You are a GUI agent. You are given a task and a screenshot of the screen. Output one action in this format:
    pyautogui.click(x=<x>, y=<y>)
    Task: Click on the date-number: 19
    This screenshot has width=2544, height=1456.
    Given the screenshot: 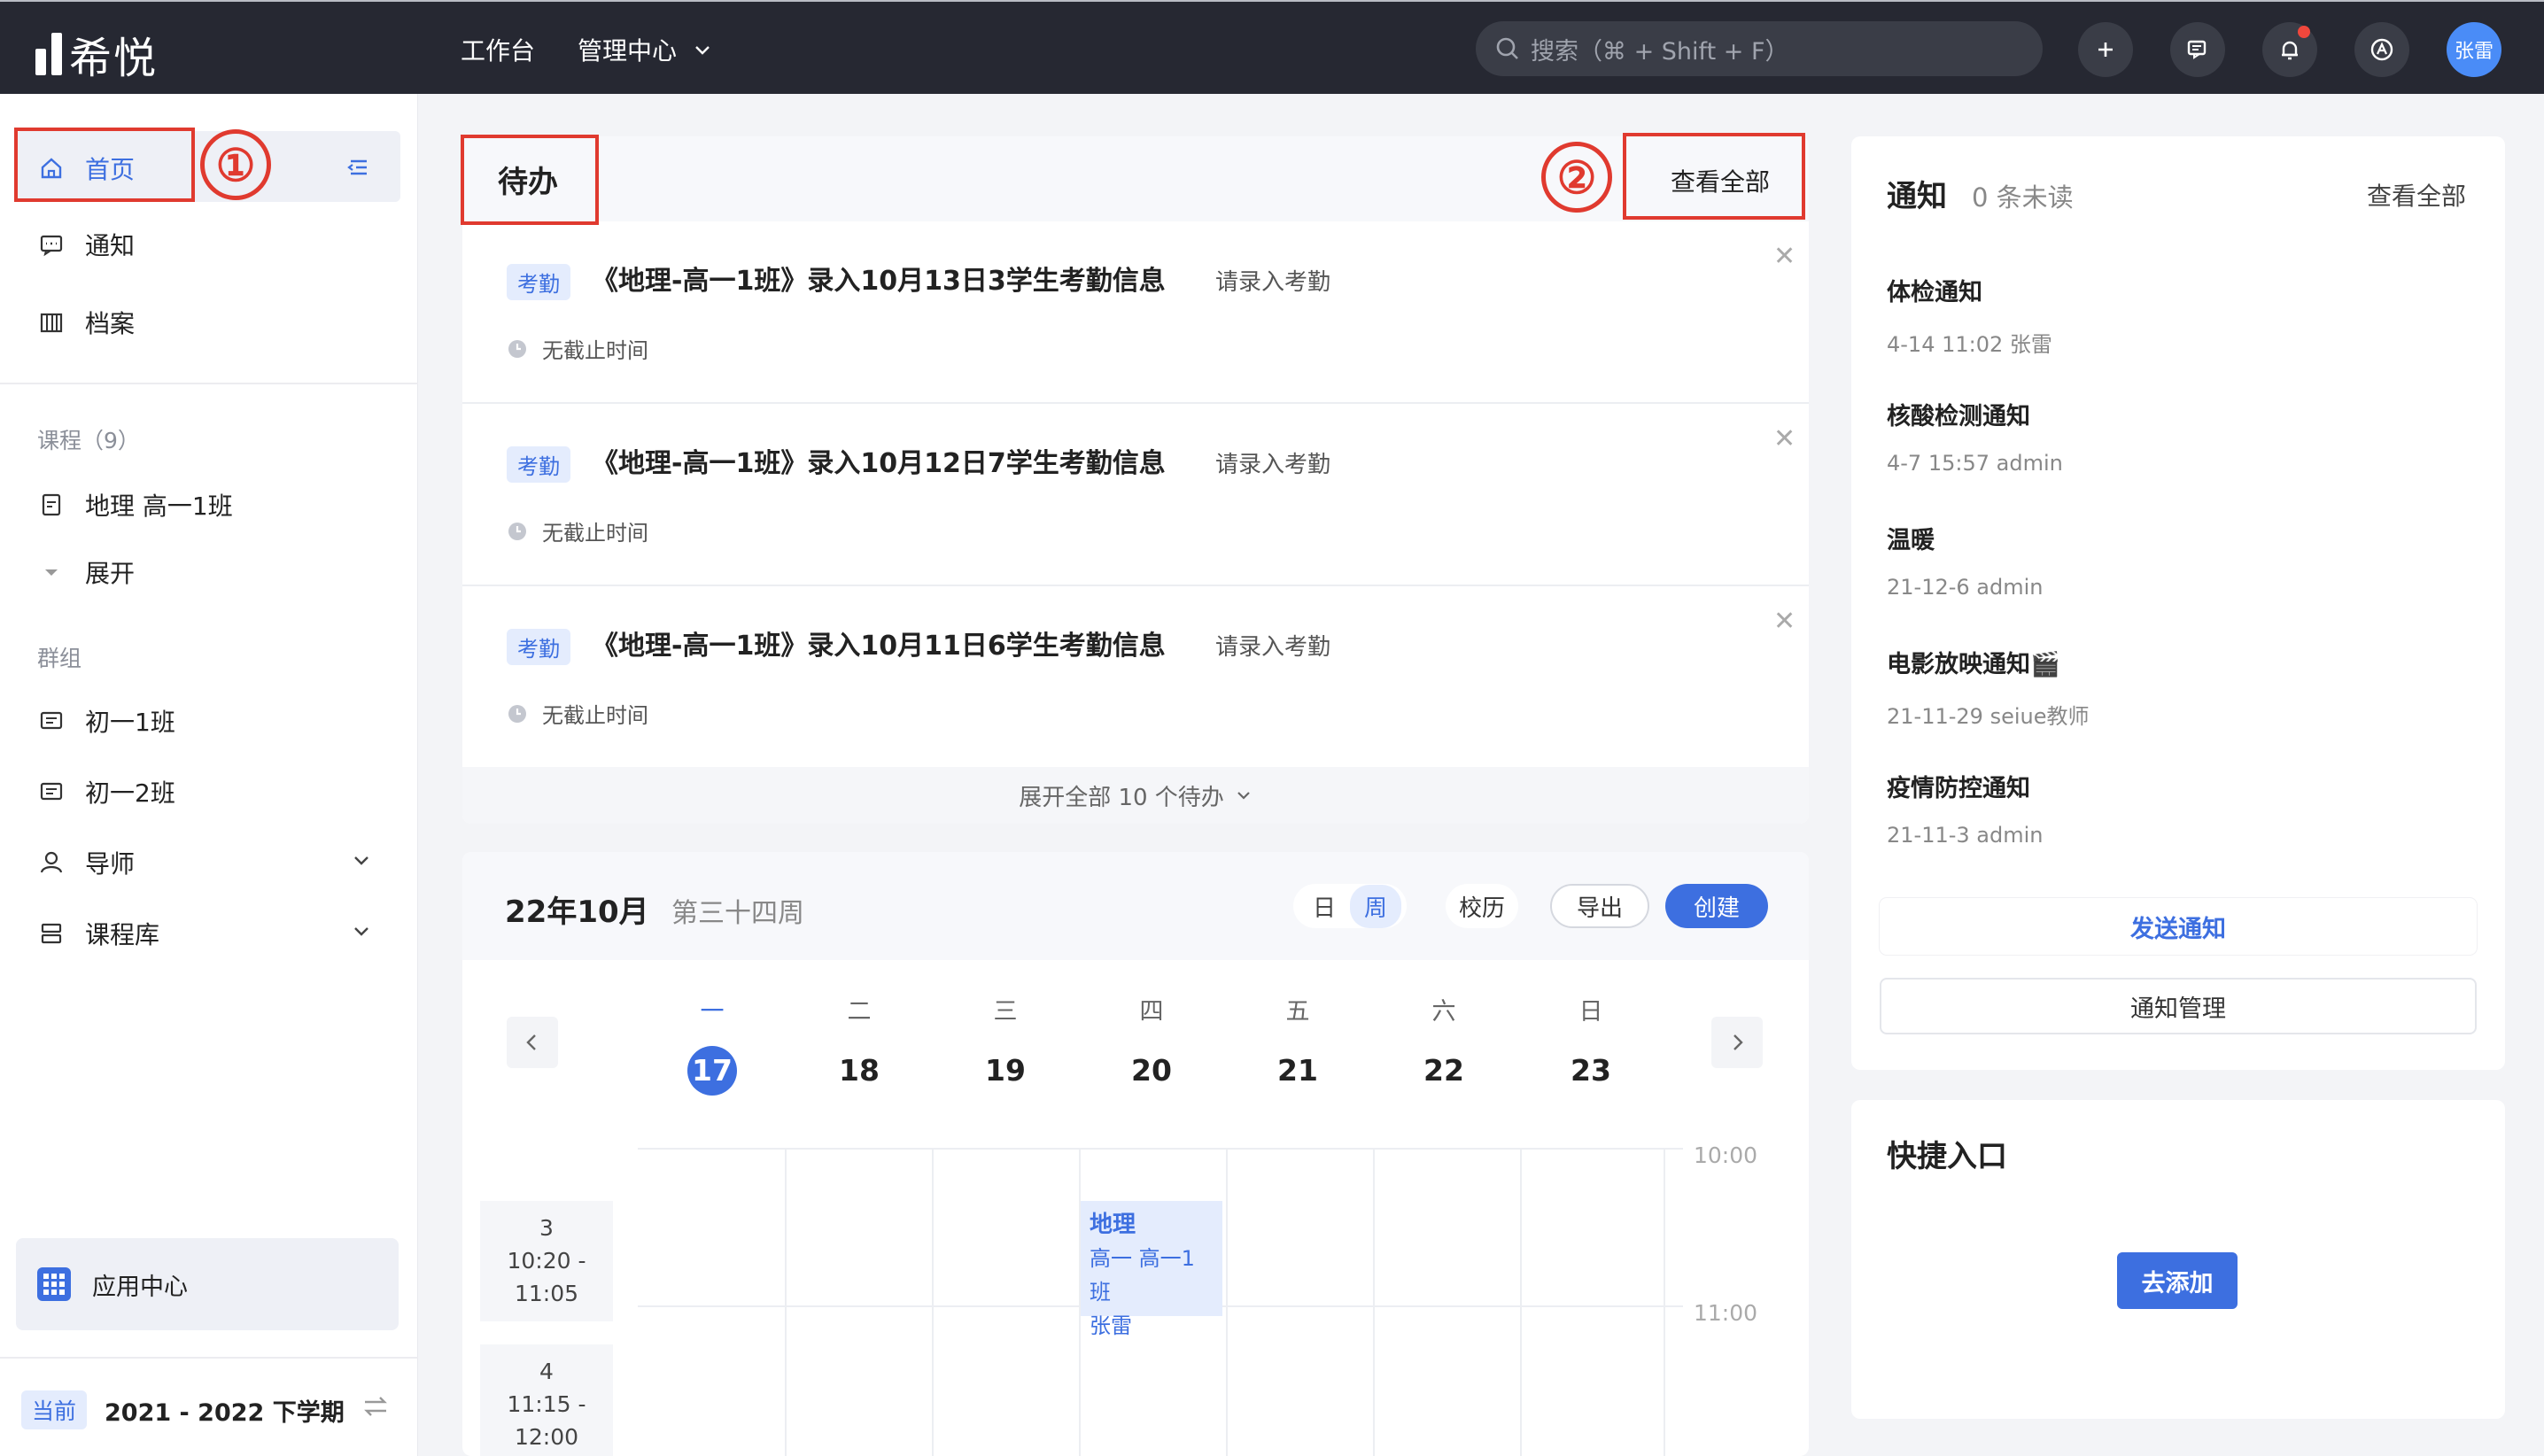 What is the action you would take?
    pyautogui.click(x=1005, y=1070)
    